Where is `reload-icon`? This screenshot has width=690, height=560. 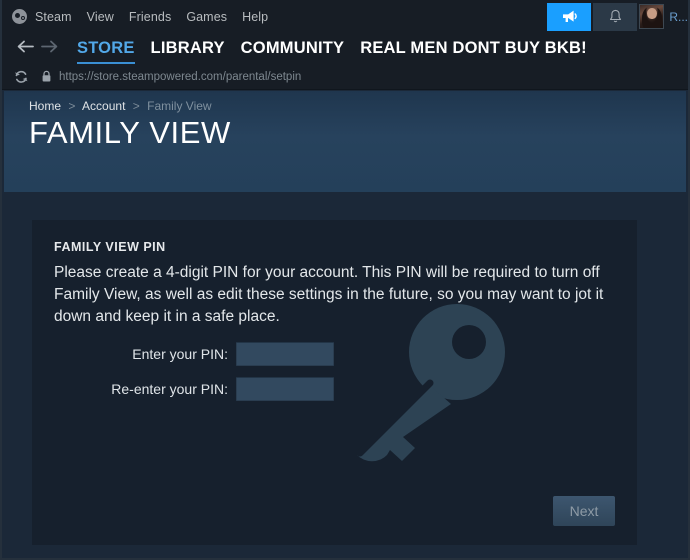 reload-icon is located at coordinates (21, 76).